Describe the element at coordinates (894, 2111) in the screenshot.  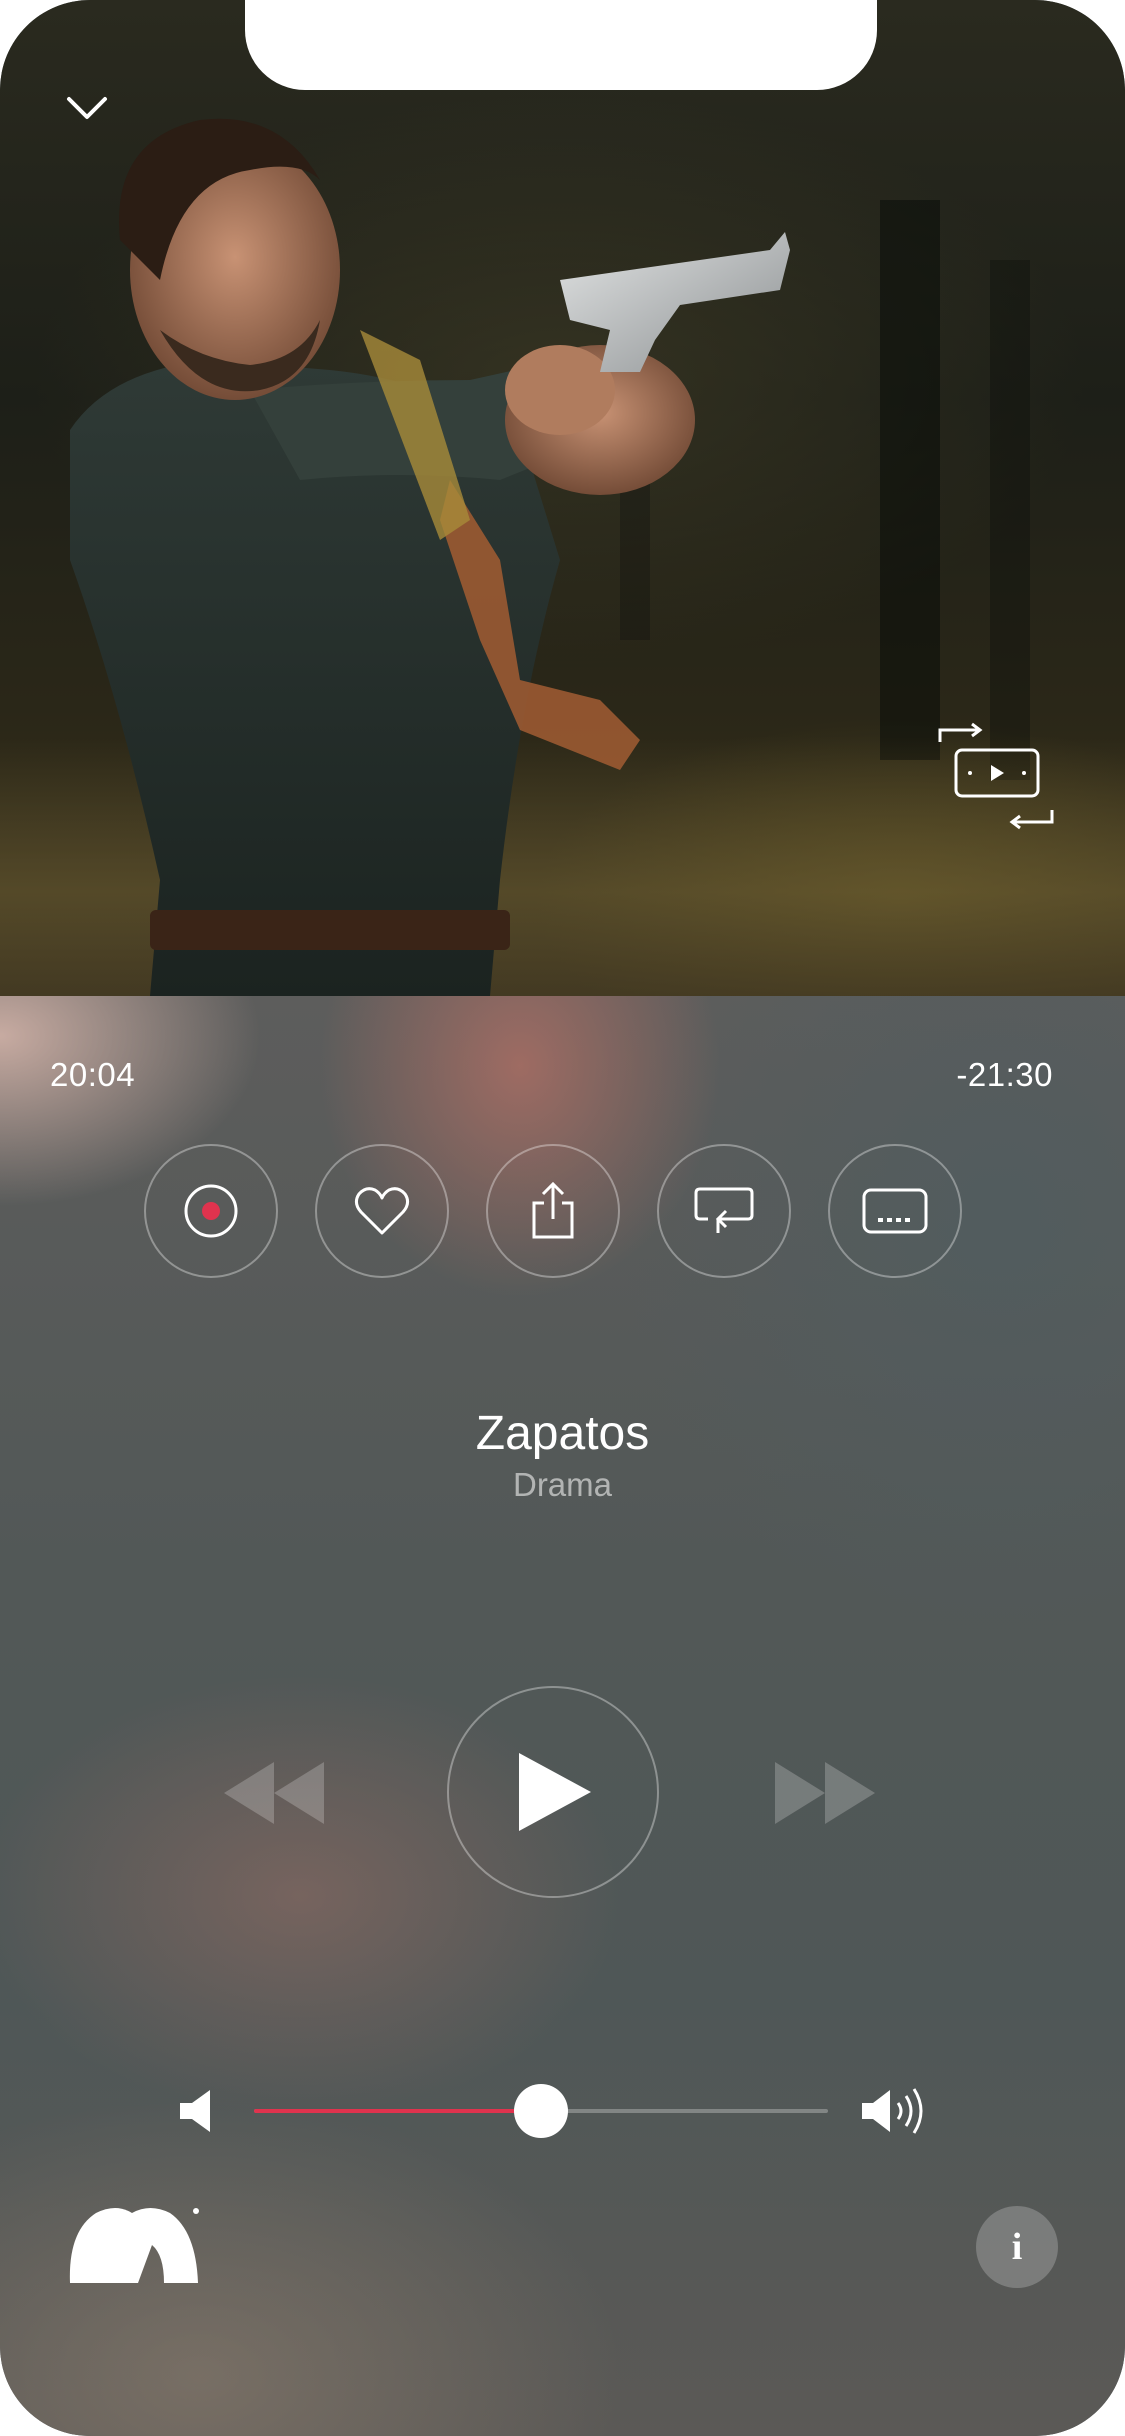
I see `volume-high-icon` at that location.